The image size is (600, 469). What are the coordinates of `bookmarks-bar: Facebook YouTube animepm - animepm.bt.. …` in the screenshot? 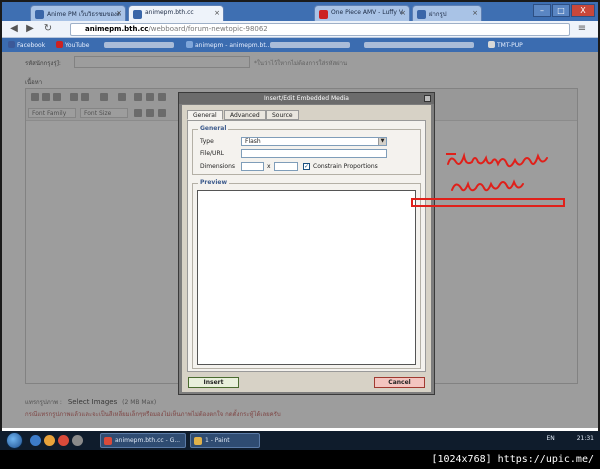 It's located at (300, 45).